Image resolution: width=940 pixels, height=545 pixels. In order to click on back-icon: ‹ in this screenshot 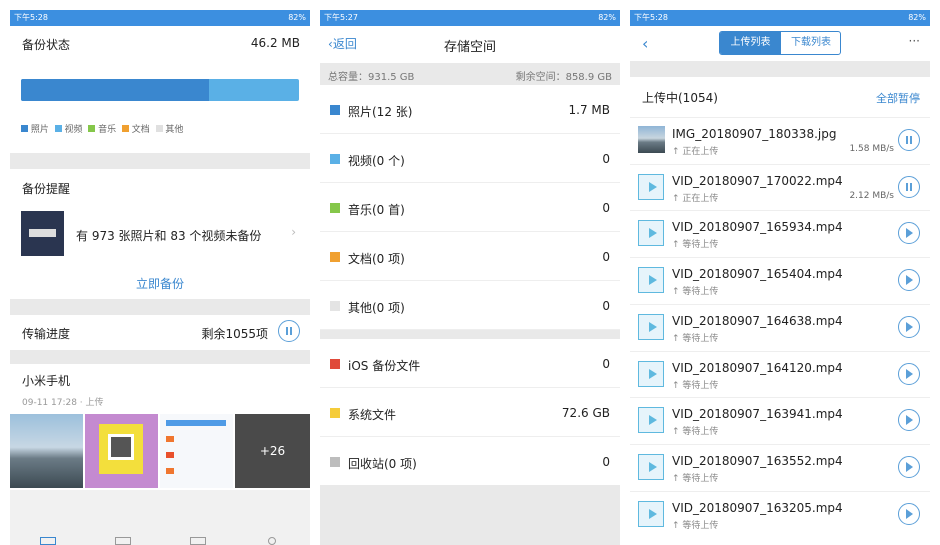, I will do `click(645, 43)`.